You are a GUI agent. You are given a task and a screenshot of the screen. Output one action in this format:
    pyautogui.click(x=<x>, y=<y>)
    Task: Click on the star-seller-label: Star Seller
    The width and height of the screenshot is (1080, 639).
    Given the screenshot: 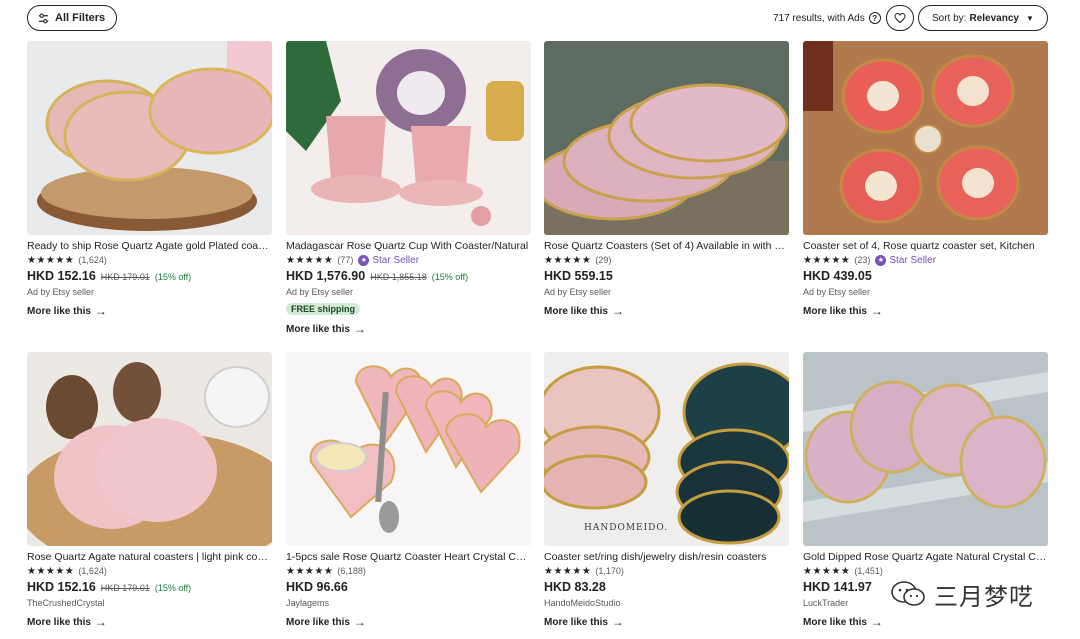 What is the action you would take?
    pyautogui.click(x=396, y=260)
    